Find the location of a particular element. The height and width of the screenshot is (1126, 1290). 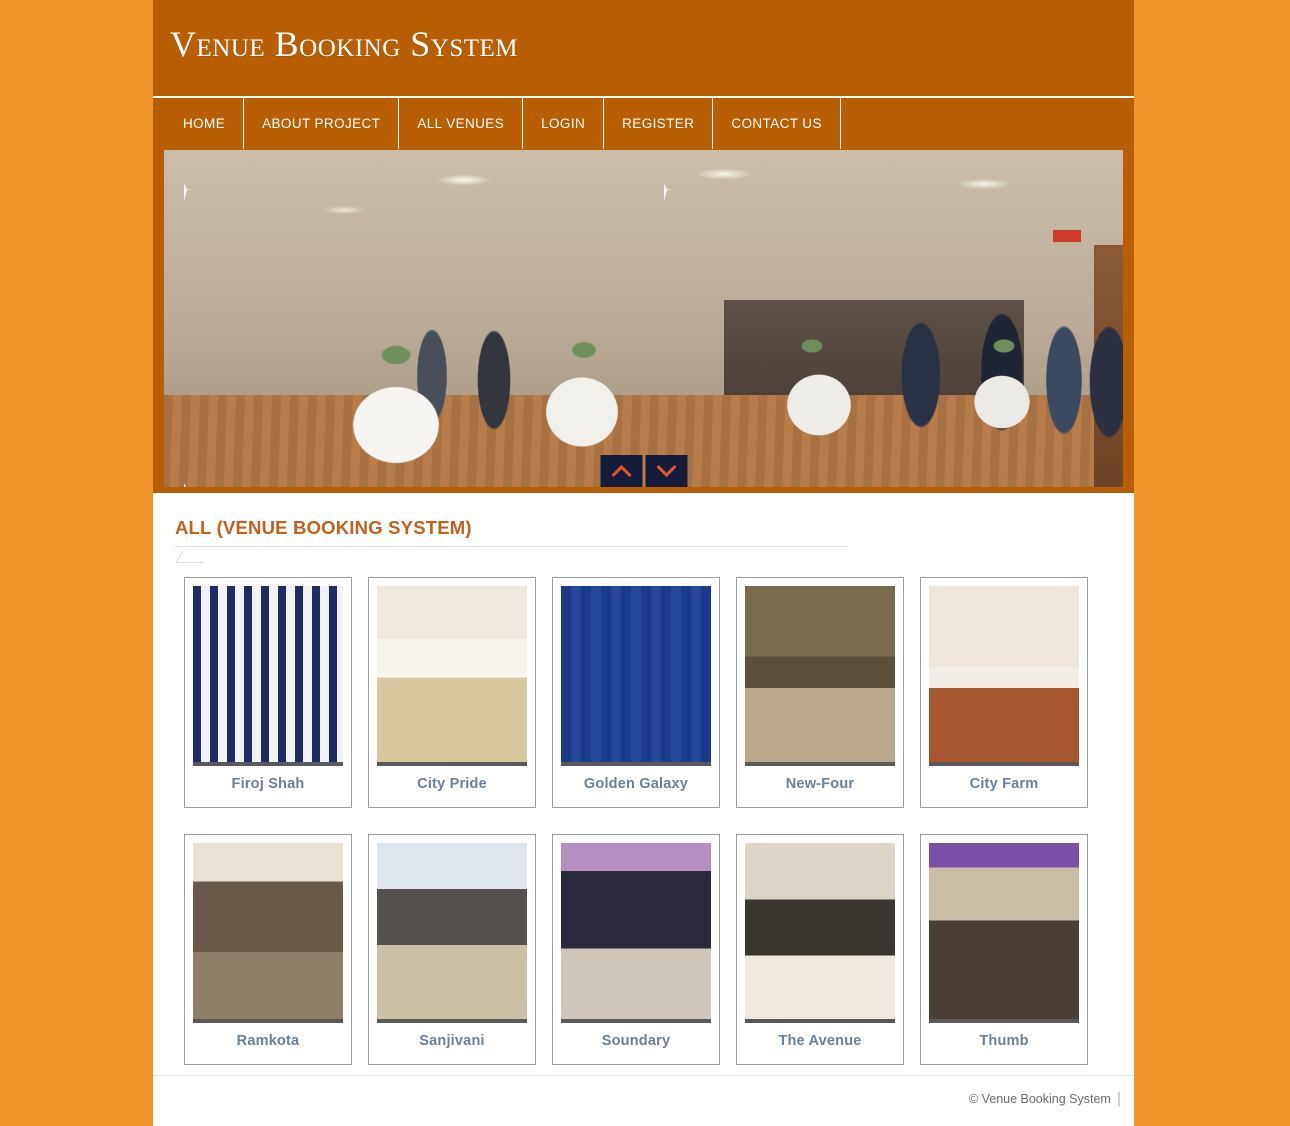

venue-name: City Pride is located at coordinates (452, 784).